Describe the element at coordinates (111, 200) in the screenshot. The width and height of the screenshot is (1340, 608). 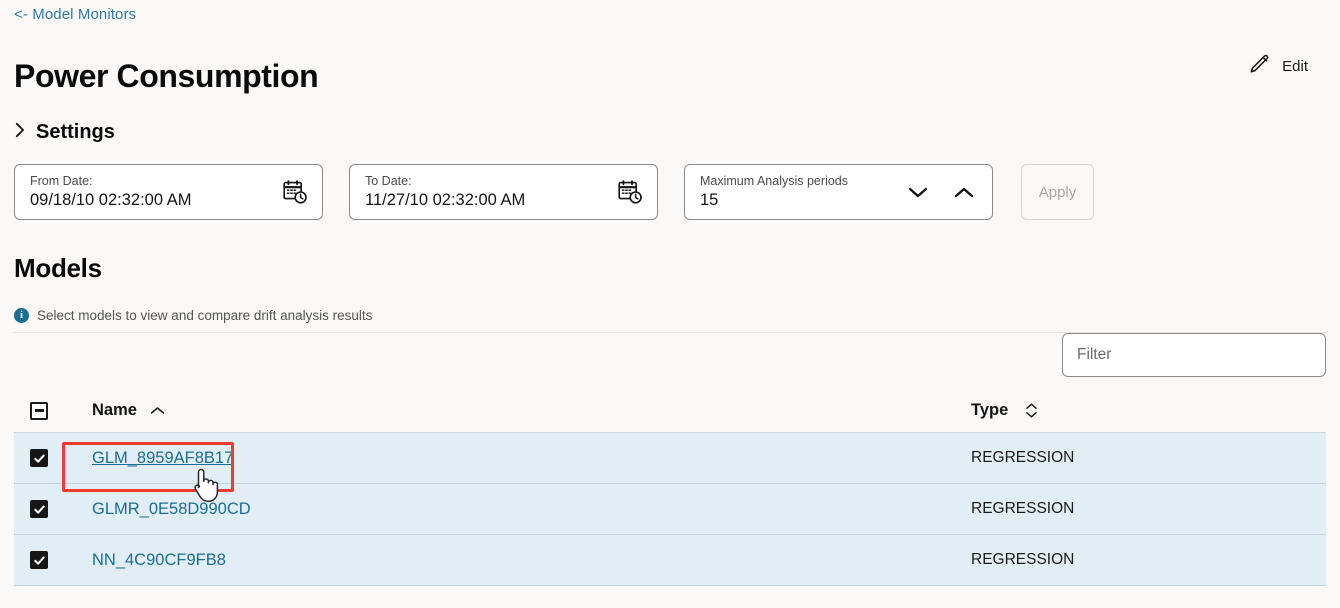
I see `from-date-value: 09/18/10 02:32:00 AM` at that location.